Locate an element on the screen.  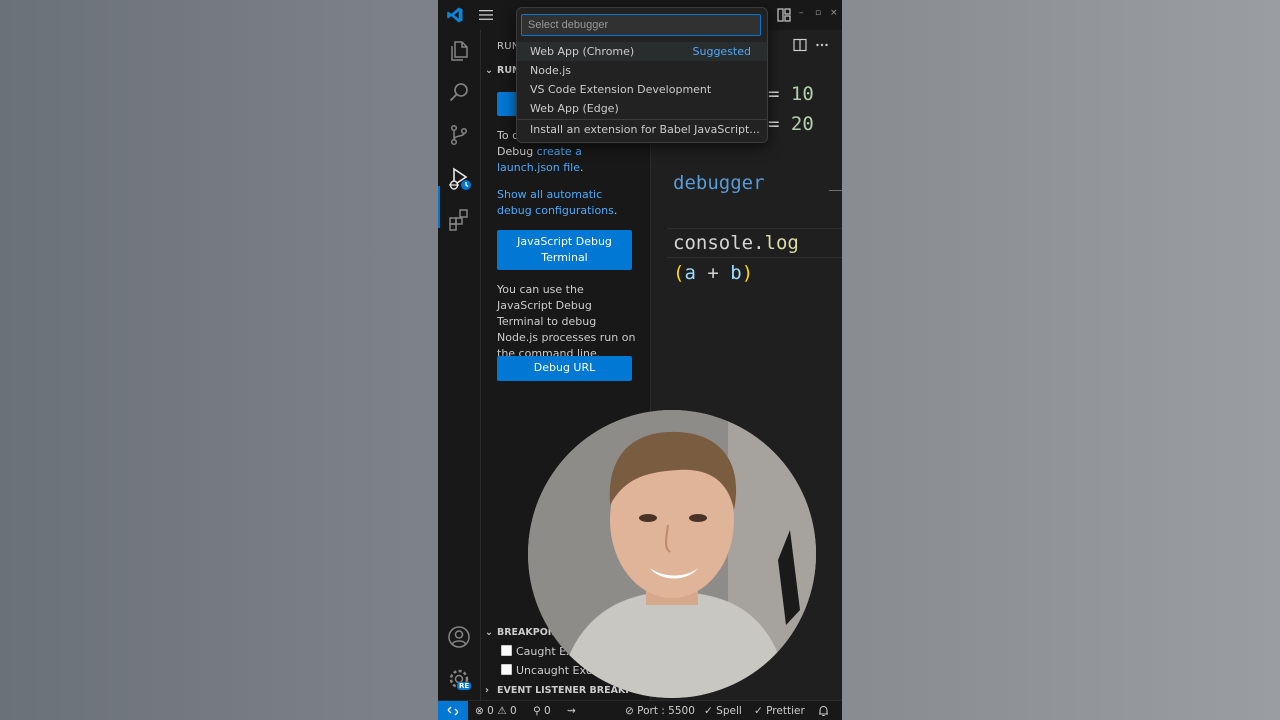
presenter-image is located at coordinates (672, 554).